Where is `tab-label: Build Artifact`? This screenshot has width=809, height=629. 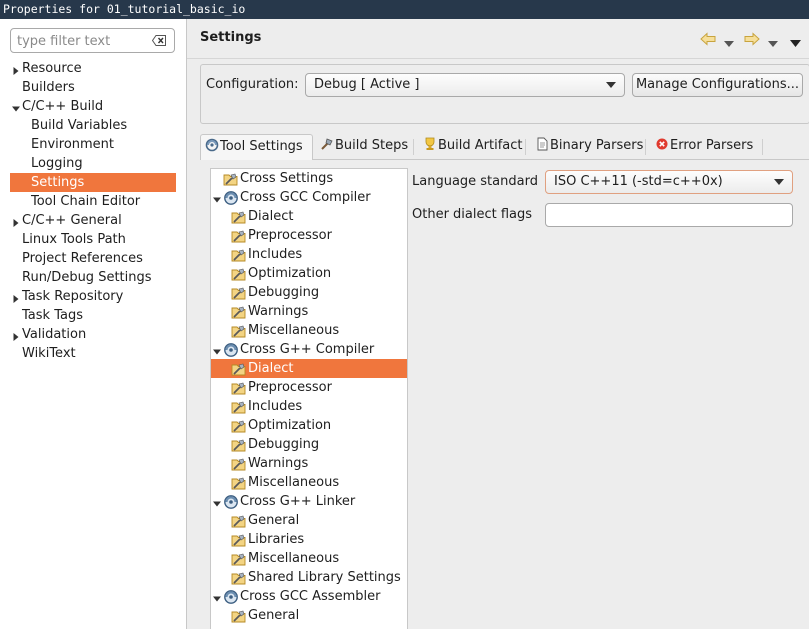 tab-label: Build Artifact is located at coordinates (480, 145).